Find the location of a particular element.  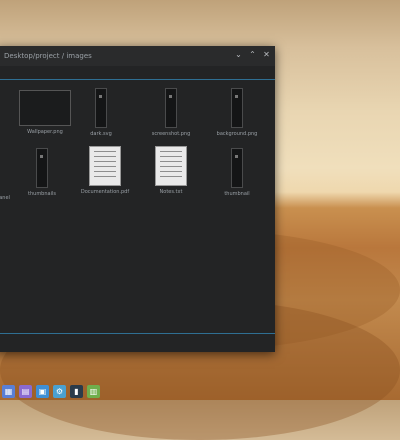

file-name: Wallpaper.png is located at coordinates (45, 132).